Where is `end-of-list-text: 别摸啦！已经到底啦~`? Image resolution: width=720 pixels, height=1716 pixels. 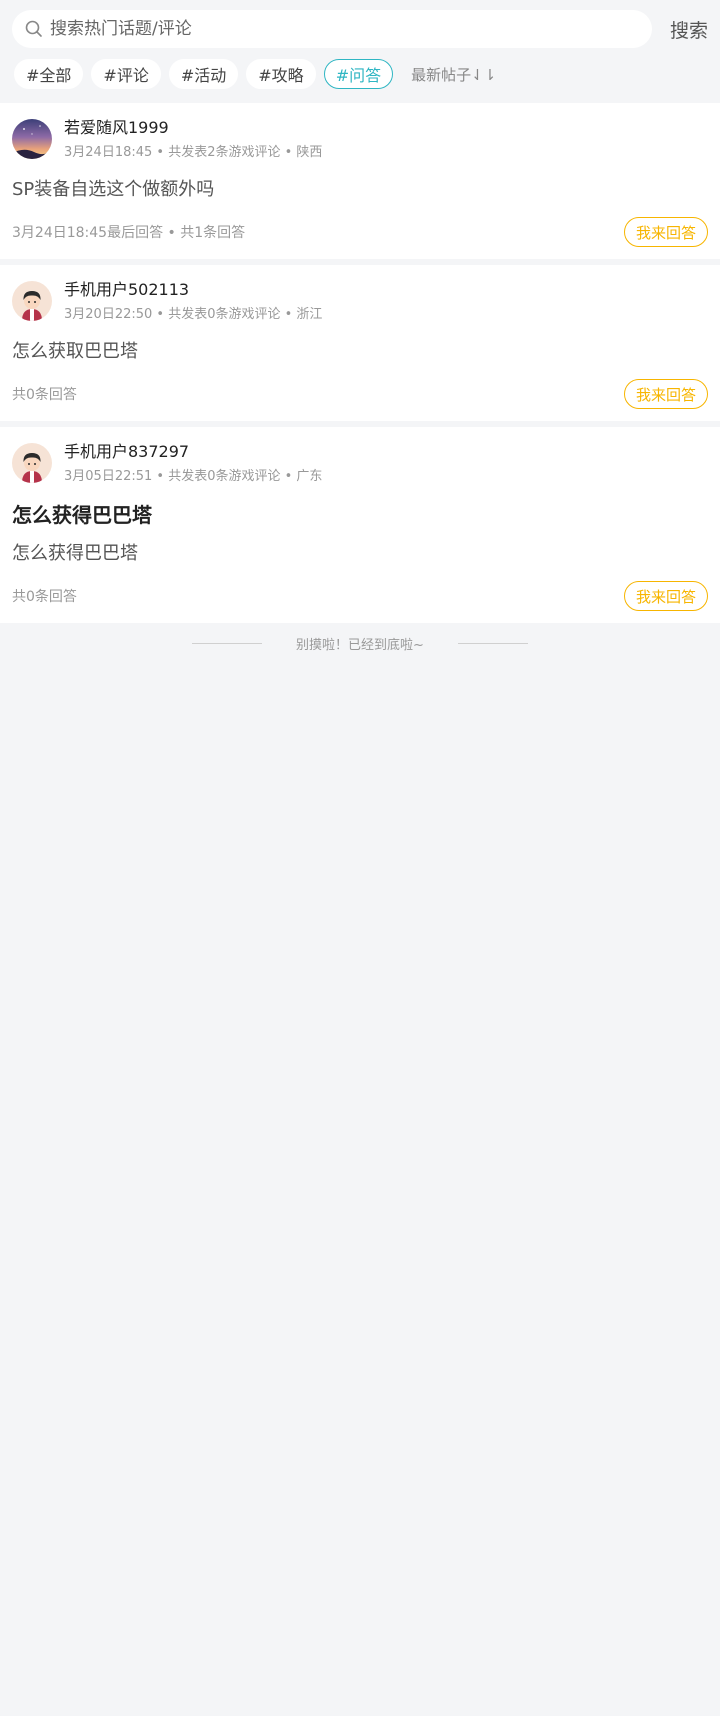
end-of-list-text: 别摸啦！已经到底啦~ is located at coordinates (360, 645).